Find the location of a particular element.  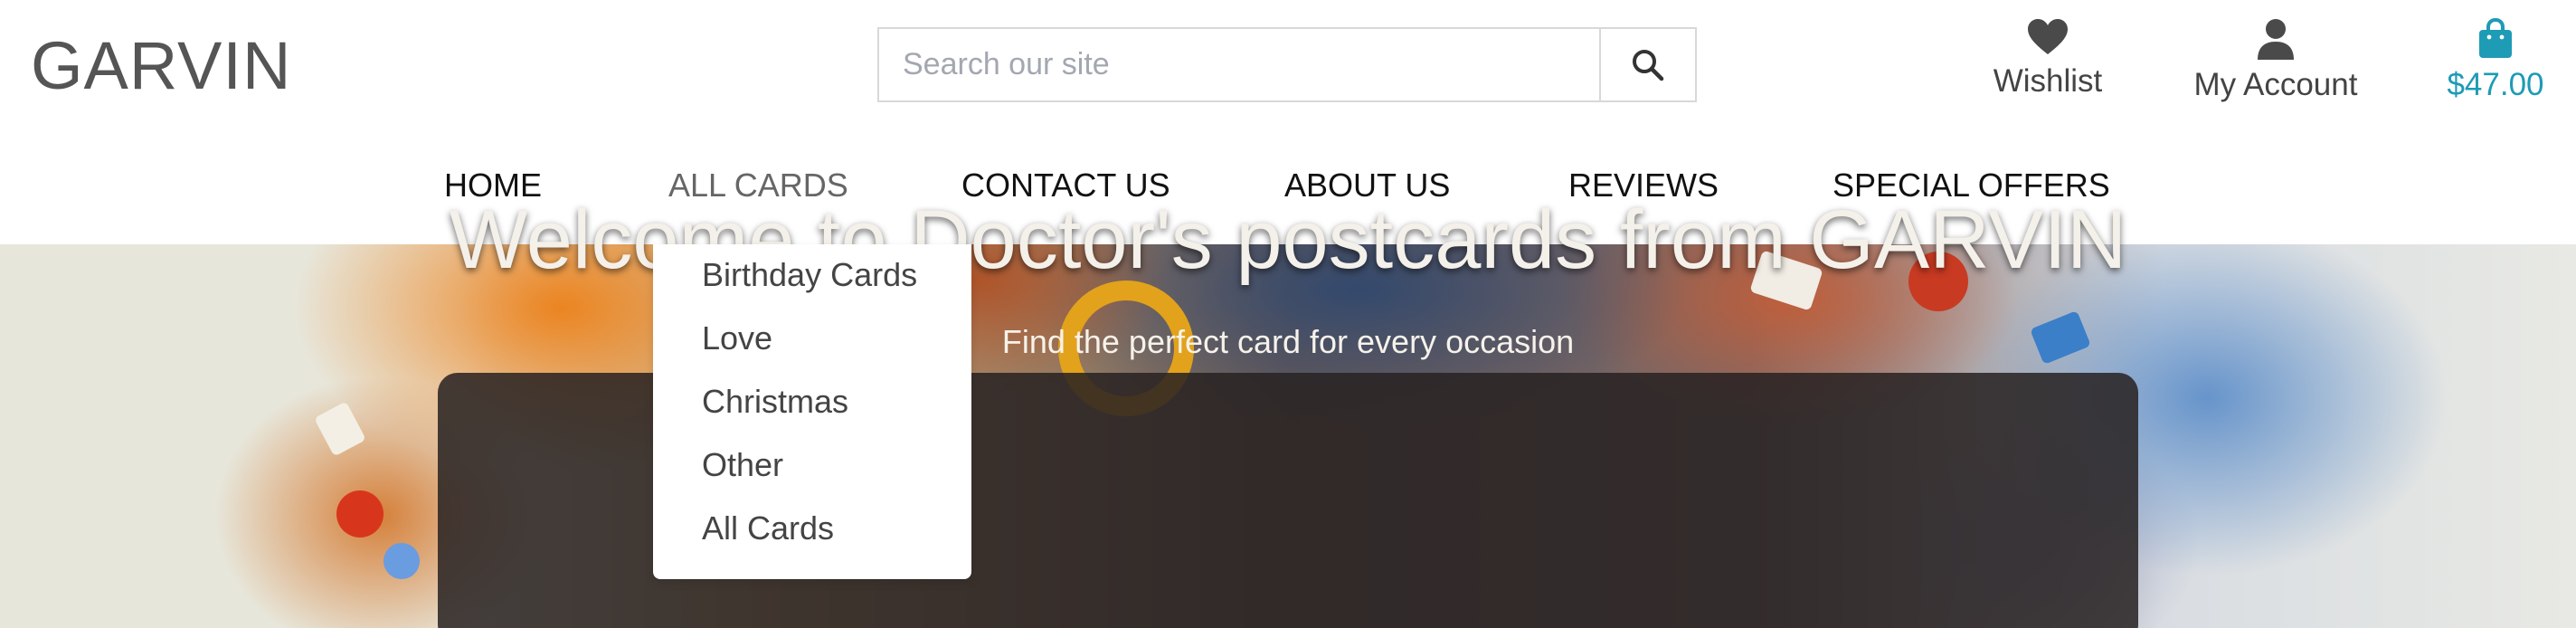

dropdown-item-other: Other is located at coordinates (743, 465).